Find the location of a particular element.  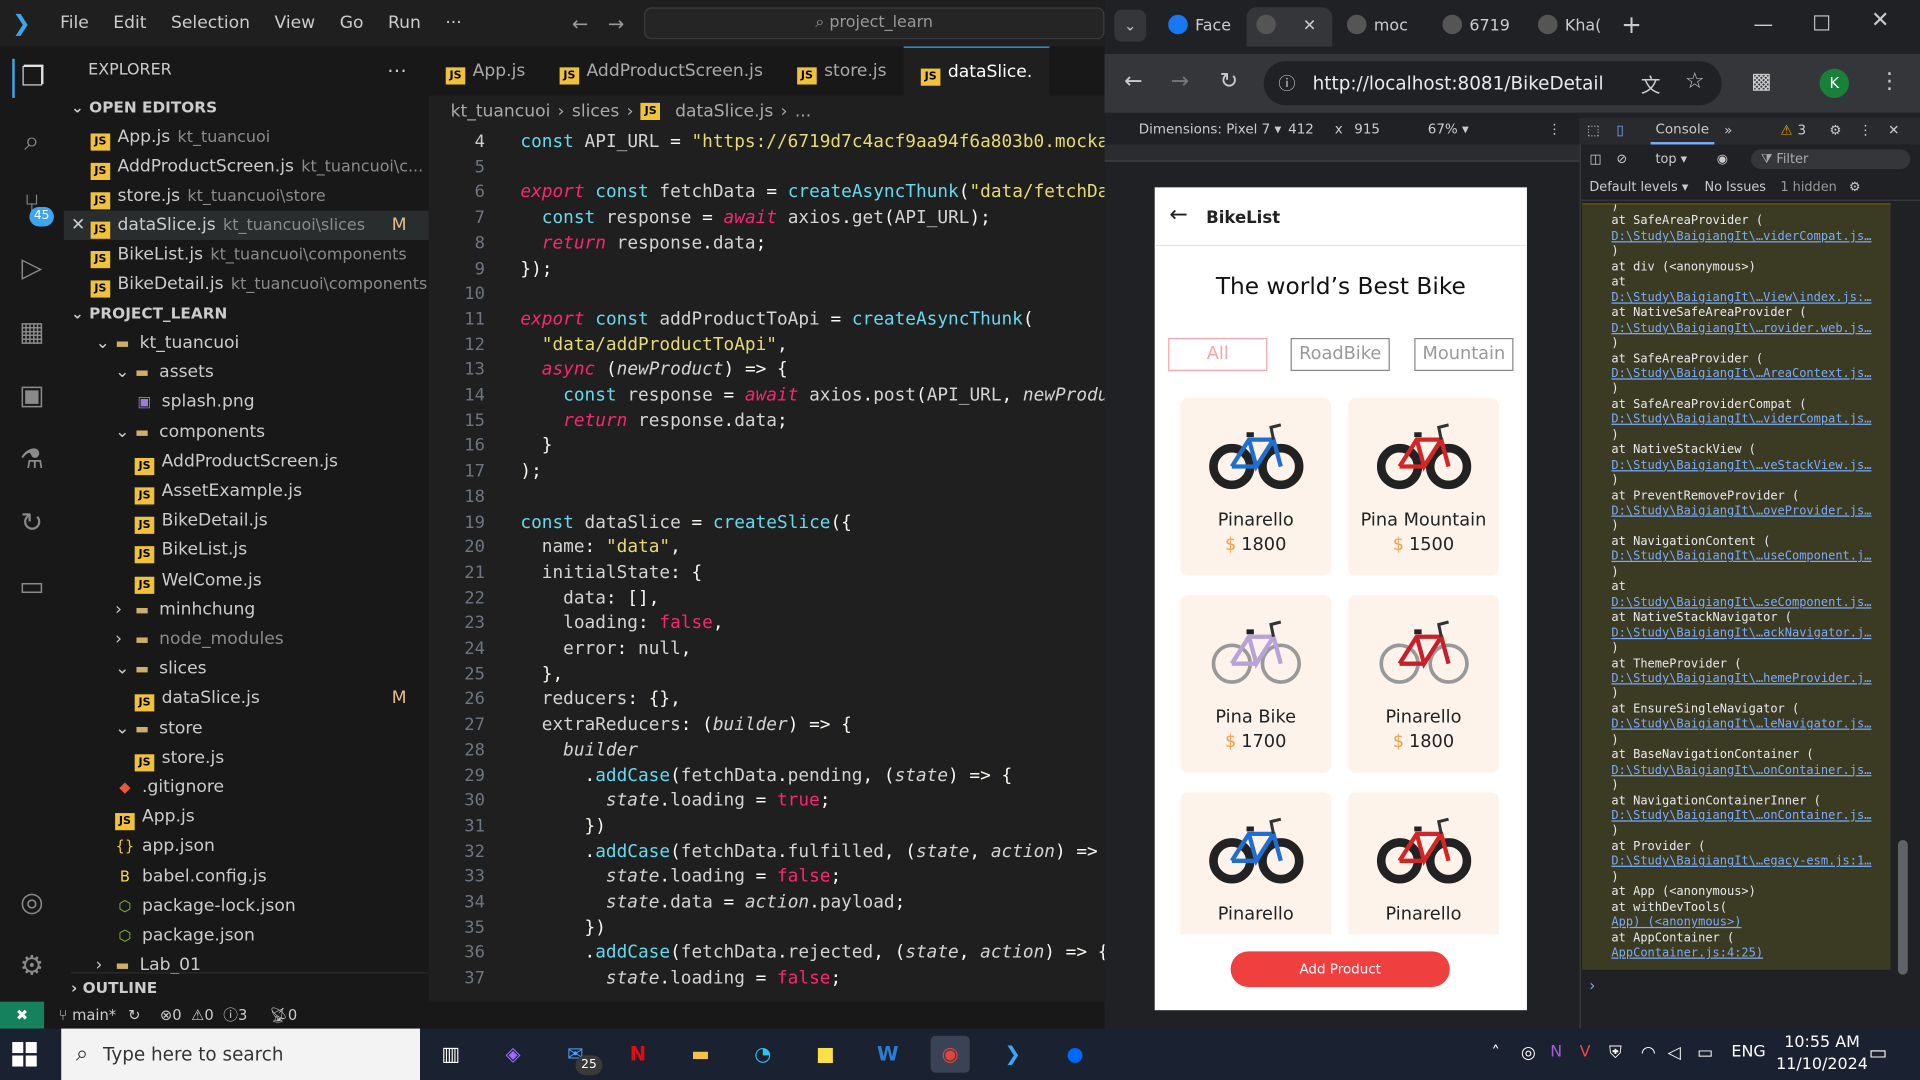

console-scrollbar is located at coordinates (1903, 607).